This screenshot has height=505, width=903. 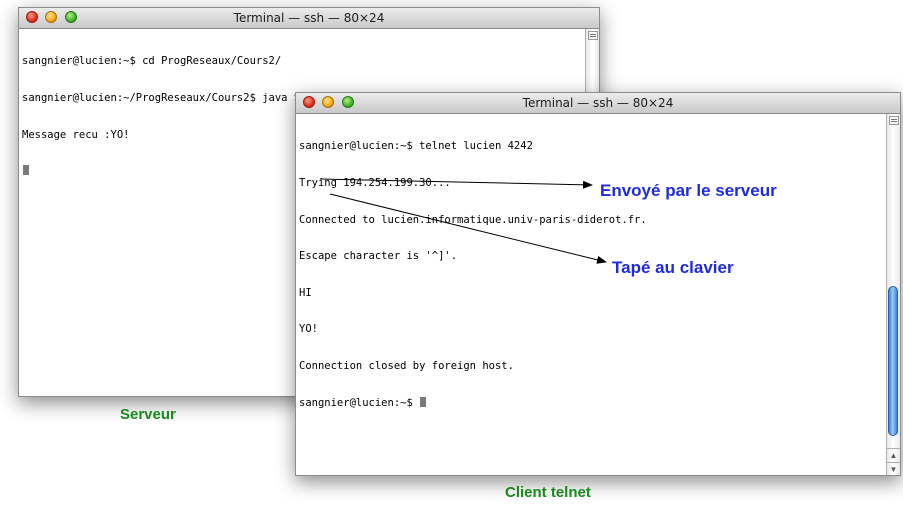 I want to click on client-scrollbar: ▲ ▼, so click(x=893, y=294).